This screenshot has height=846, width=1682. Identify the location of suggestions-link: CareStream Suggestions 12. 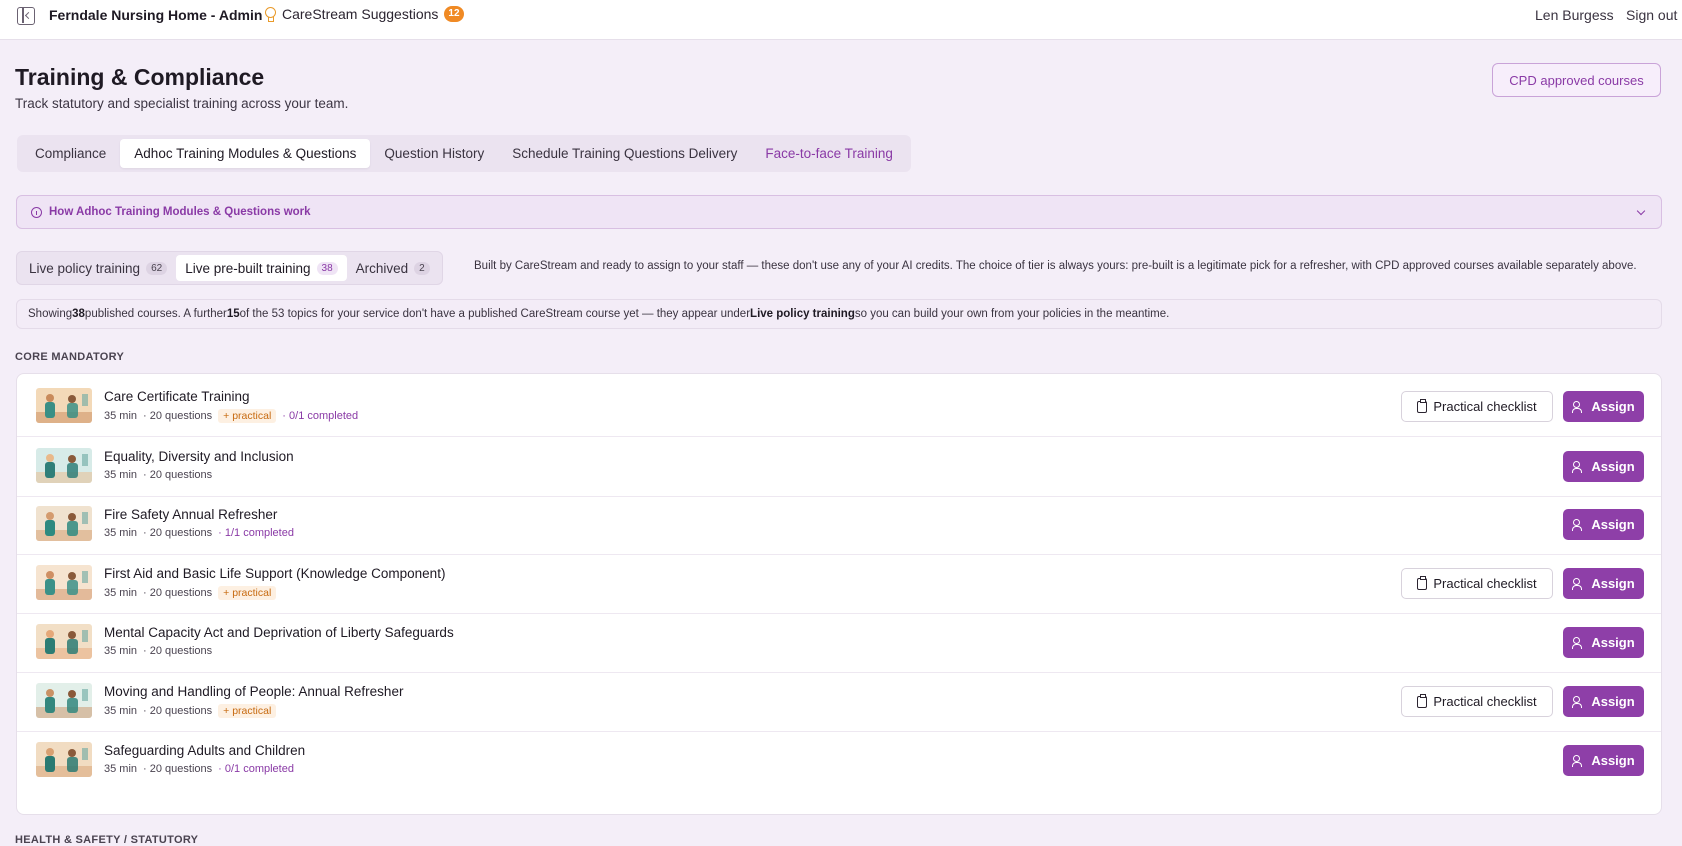
(364, 14).